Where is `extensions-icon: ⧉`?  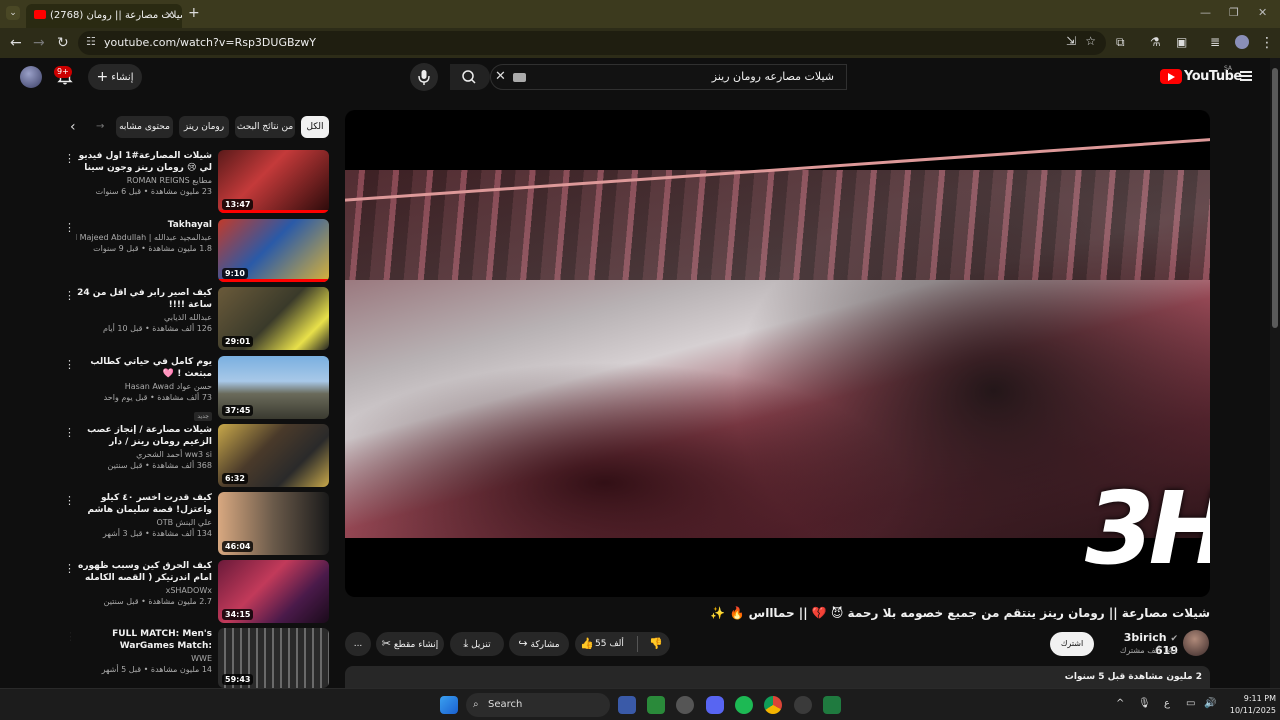 extensions-icon: ⧉ is located at coordinates (1120, 42).